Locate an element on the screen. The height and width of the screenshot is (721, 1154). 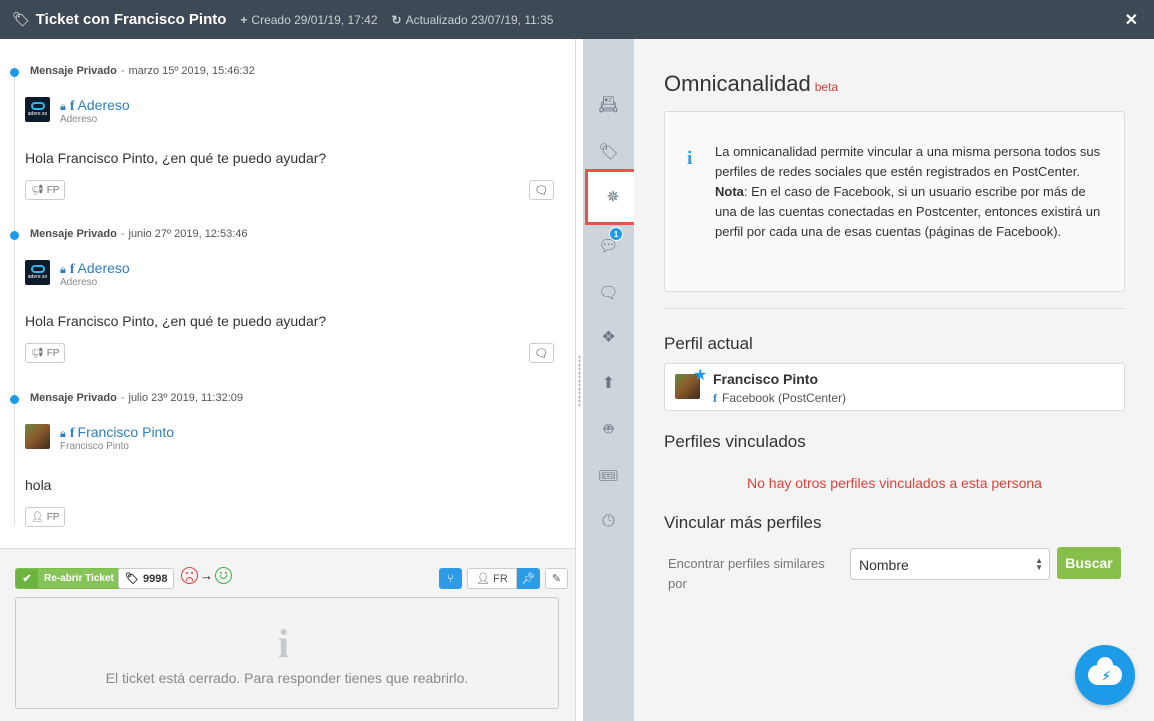
notification-badge: 1 is located at coordinates (616, 234).